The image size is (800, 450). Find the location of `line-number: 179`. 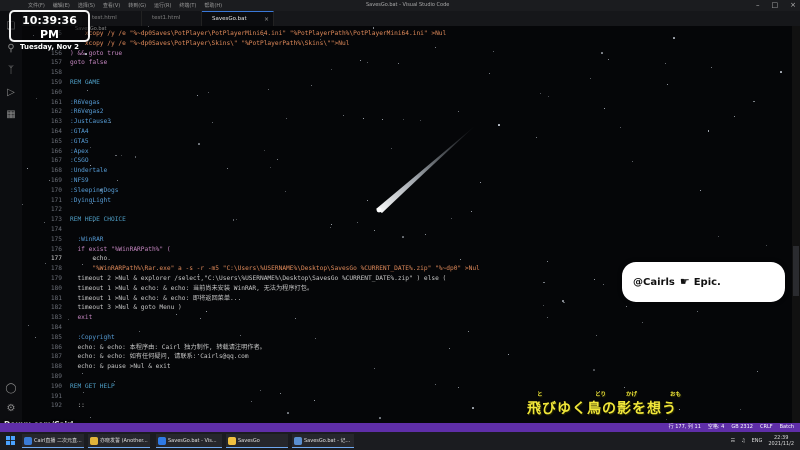

line-number: 179 is located at coordinates (56, 278).